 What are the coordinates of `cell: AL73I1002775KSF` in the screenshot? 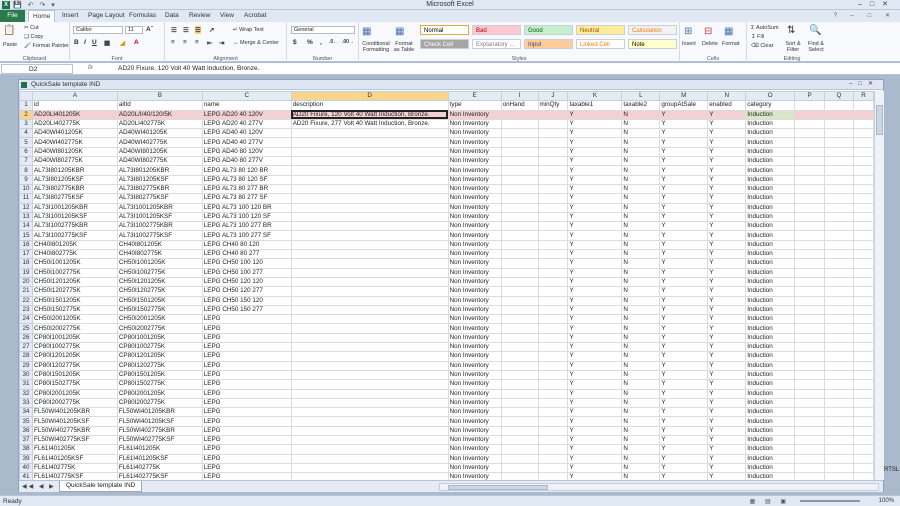 It's located at (159, 235).